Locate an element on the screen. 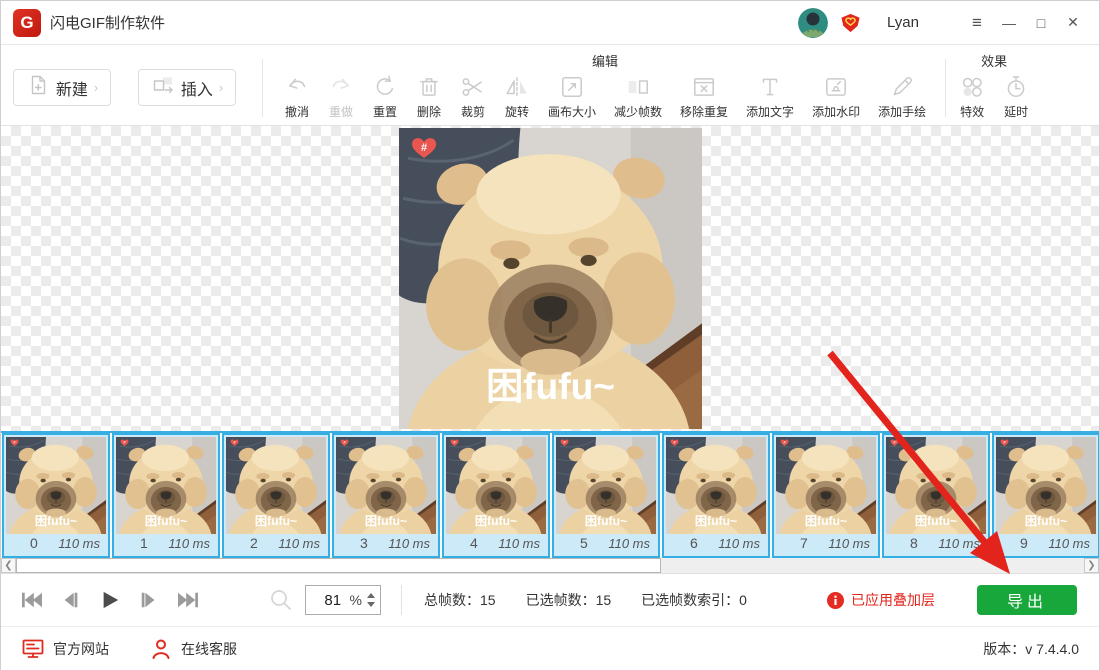 This screenshot has width=1100, height=670. gif-preview-image is located at coordinates (550, 278).